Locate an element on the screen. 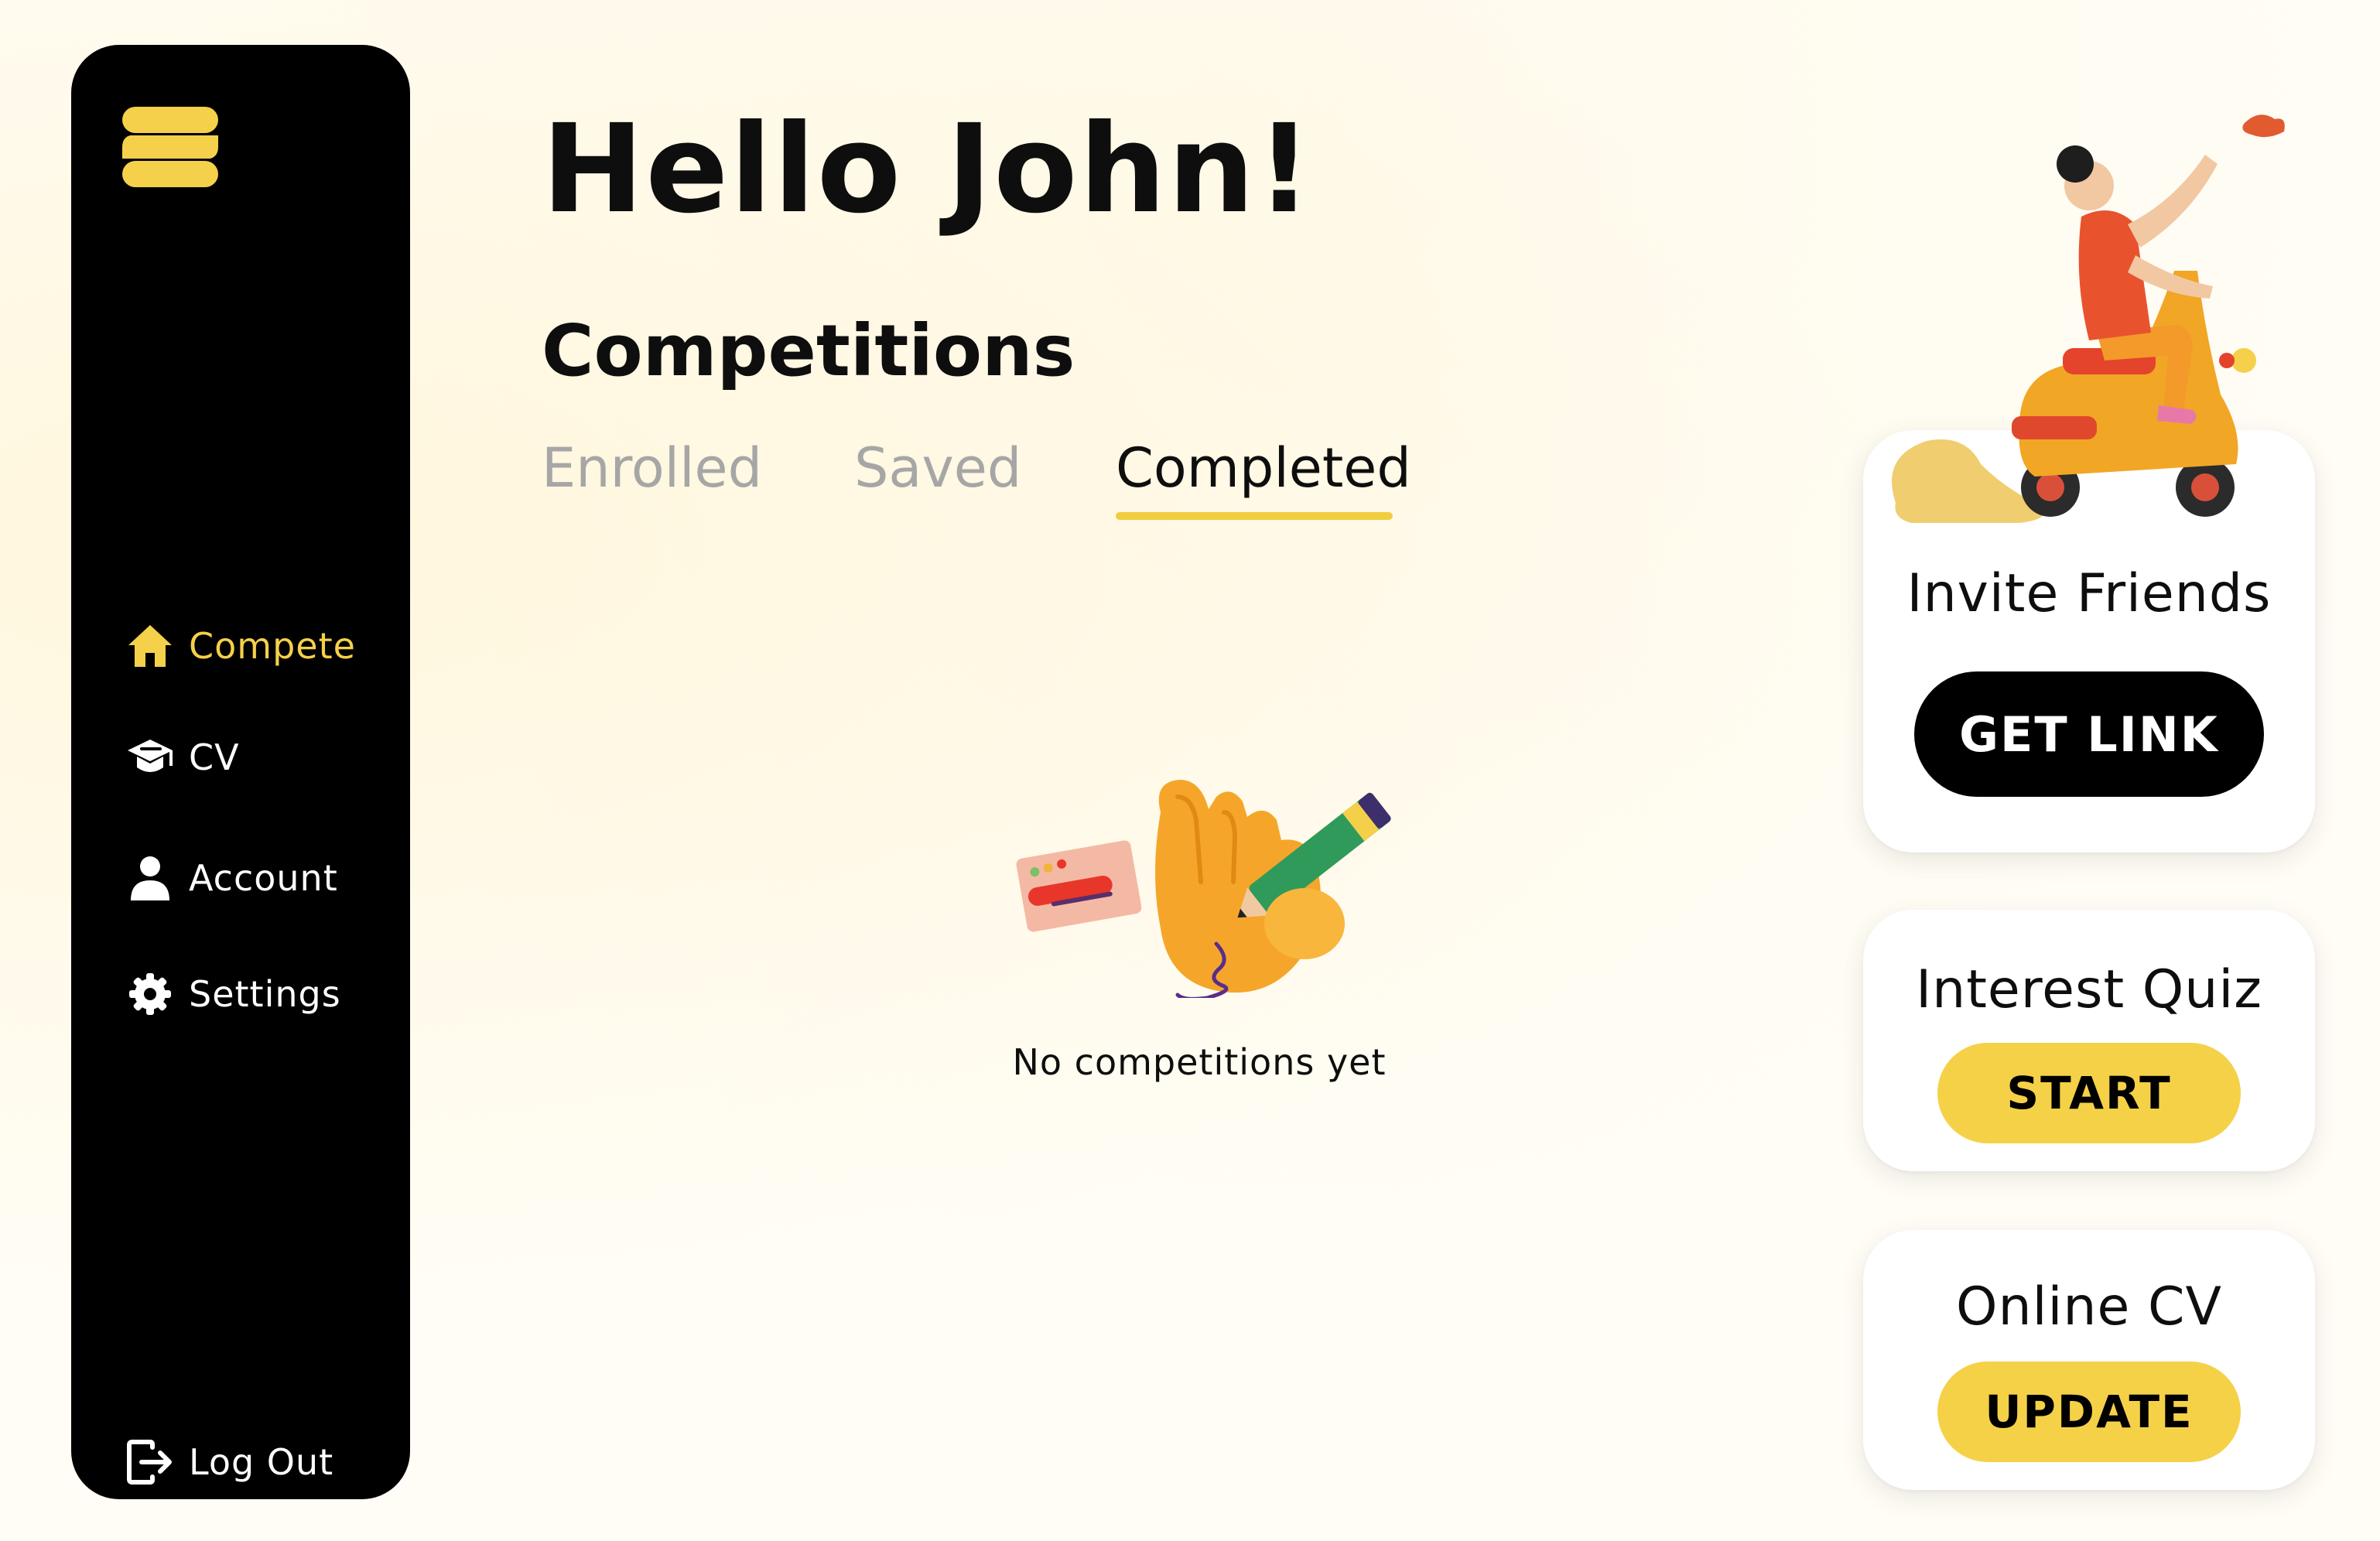 This screenshot has height=1541, width=2380. tab-saved: Saved is located at coordinates (937, 468).